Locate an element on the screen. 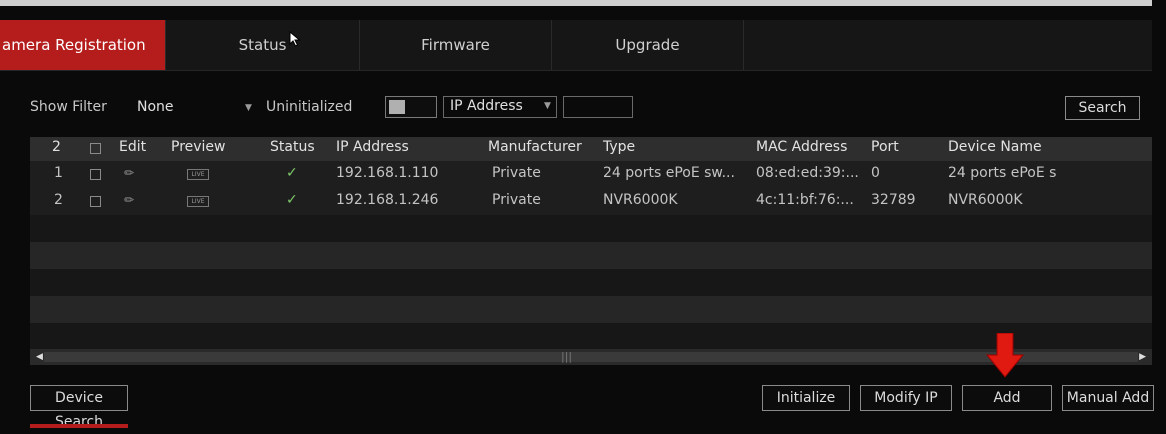 The width and height of the screenshot is (1166, 434). col-status: Status is located at coordinates (292, 147).